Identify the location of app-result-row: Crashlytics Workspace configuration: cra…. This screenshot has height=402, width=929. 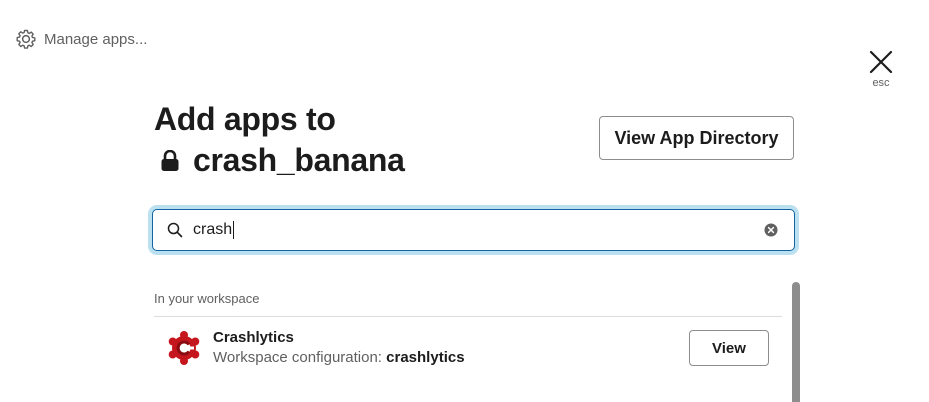
(468, 348).